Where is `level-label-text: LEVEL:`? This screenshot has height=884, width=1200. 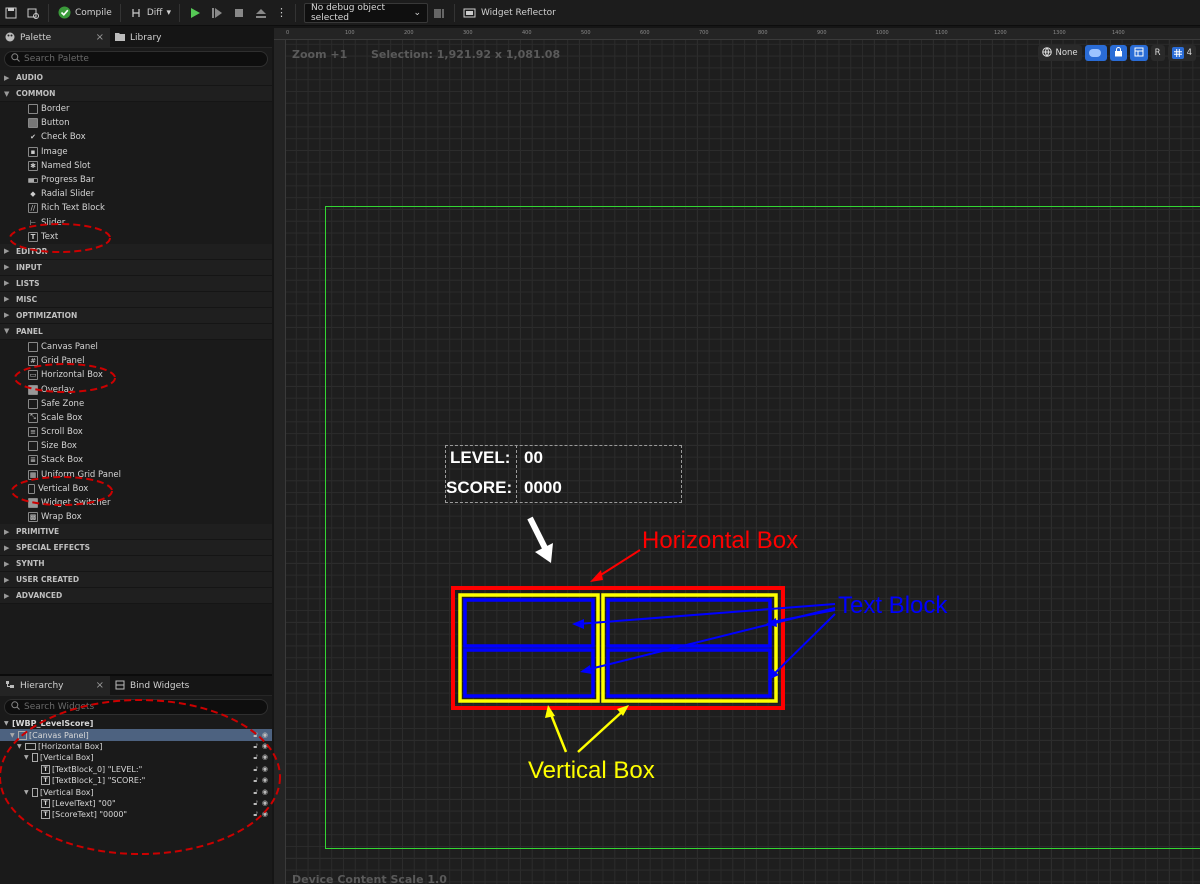 level-label-text: LEVEL: is located at coordinates (480, 458).